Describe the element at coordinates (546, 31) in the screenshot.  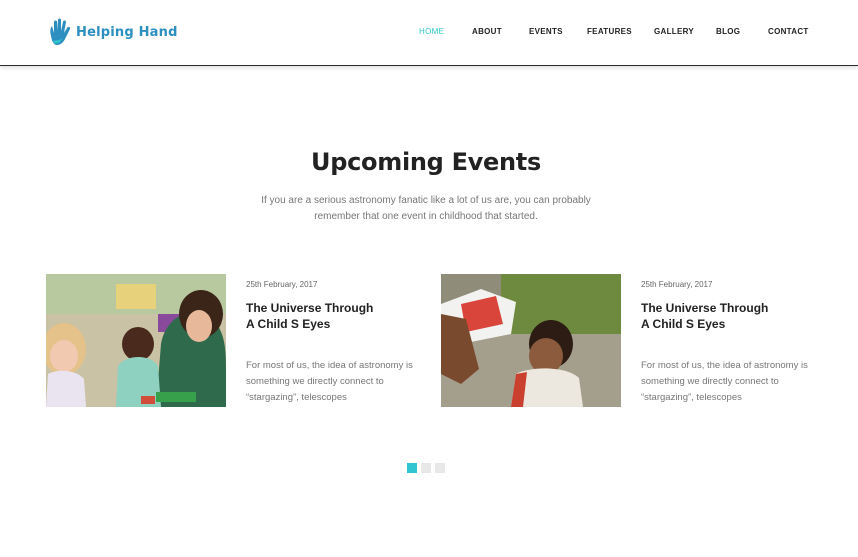
I see `nav-events: EVENTS` at that location.